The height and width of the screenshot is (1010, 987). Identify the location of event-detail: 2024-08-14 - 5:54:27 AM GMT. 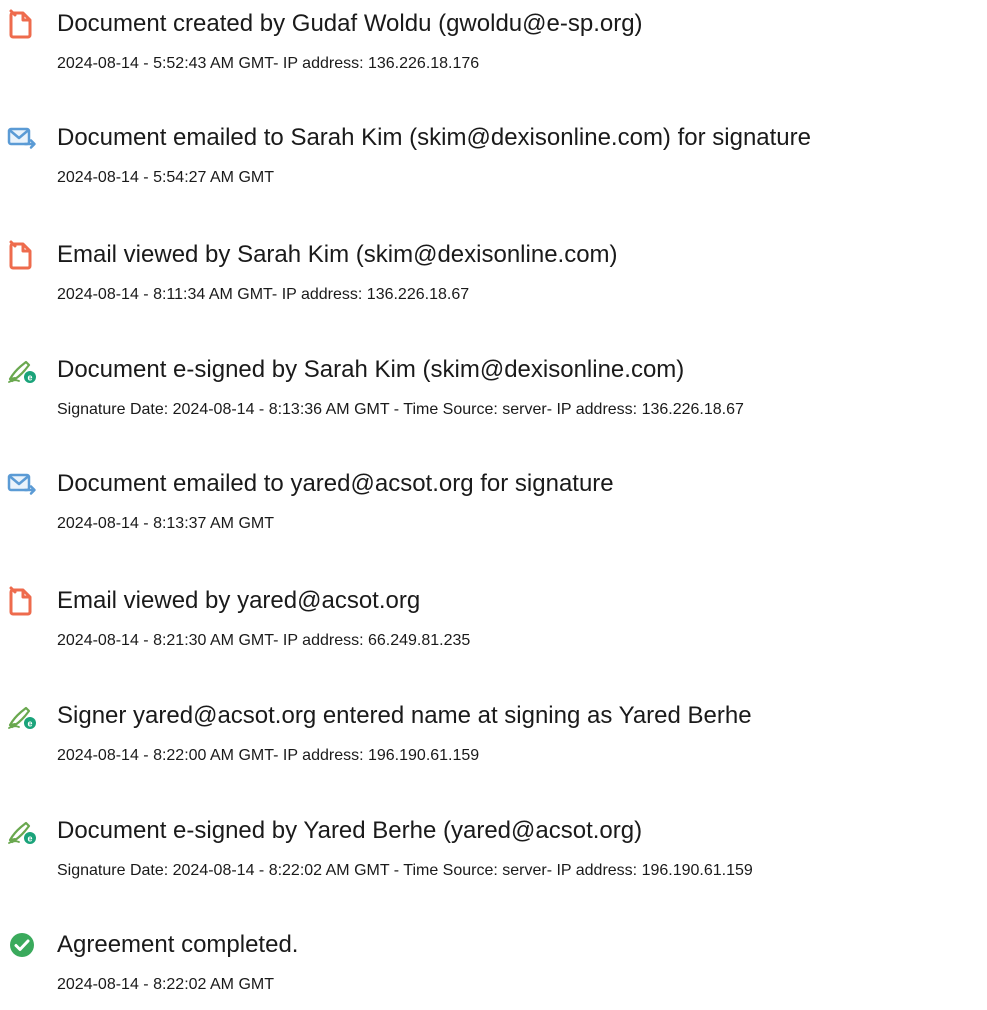
(165, 177).